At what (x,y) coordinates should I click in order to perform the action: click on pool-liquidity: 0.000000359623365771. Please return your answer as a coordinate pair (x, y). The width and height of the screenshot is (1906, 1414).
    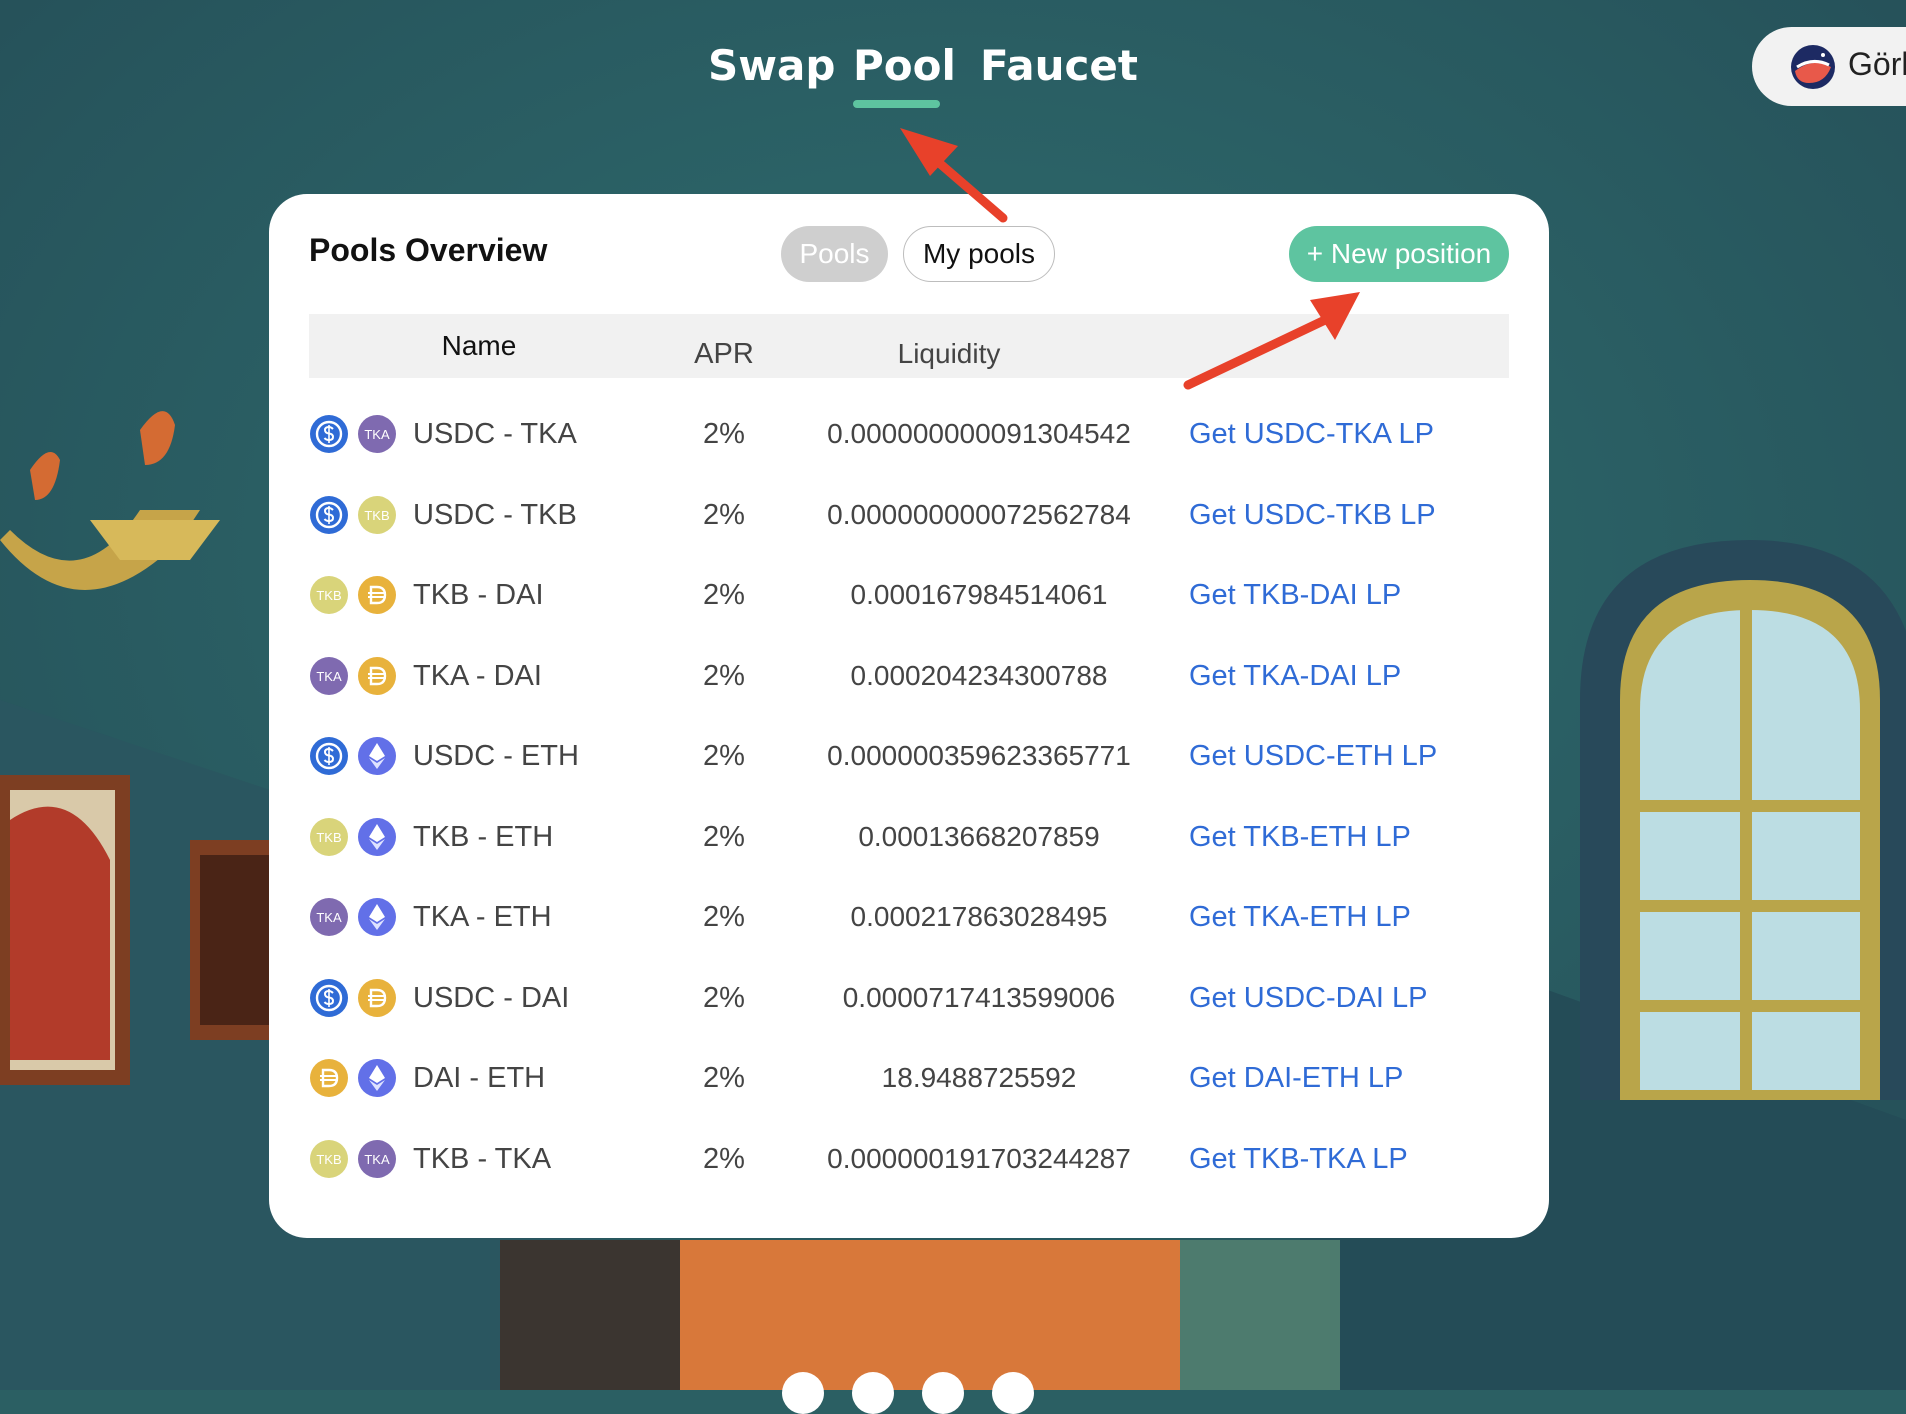
    Looking at the image, I should click on (979, 755).